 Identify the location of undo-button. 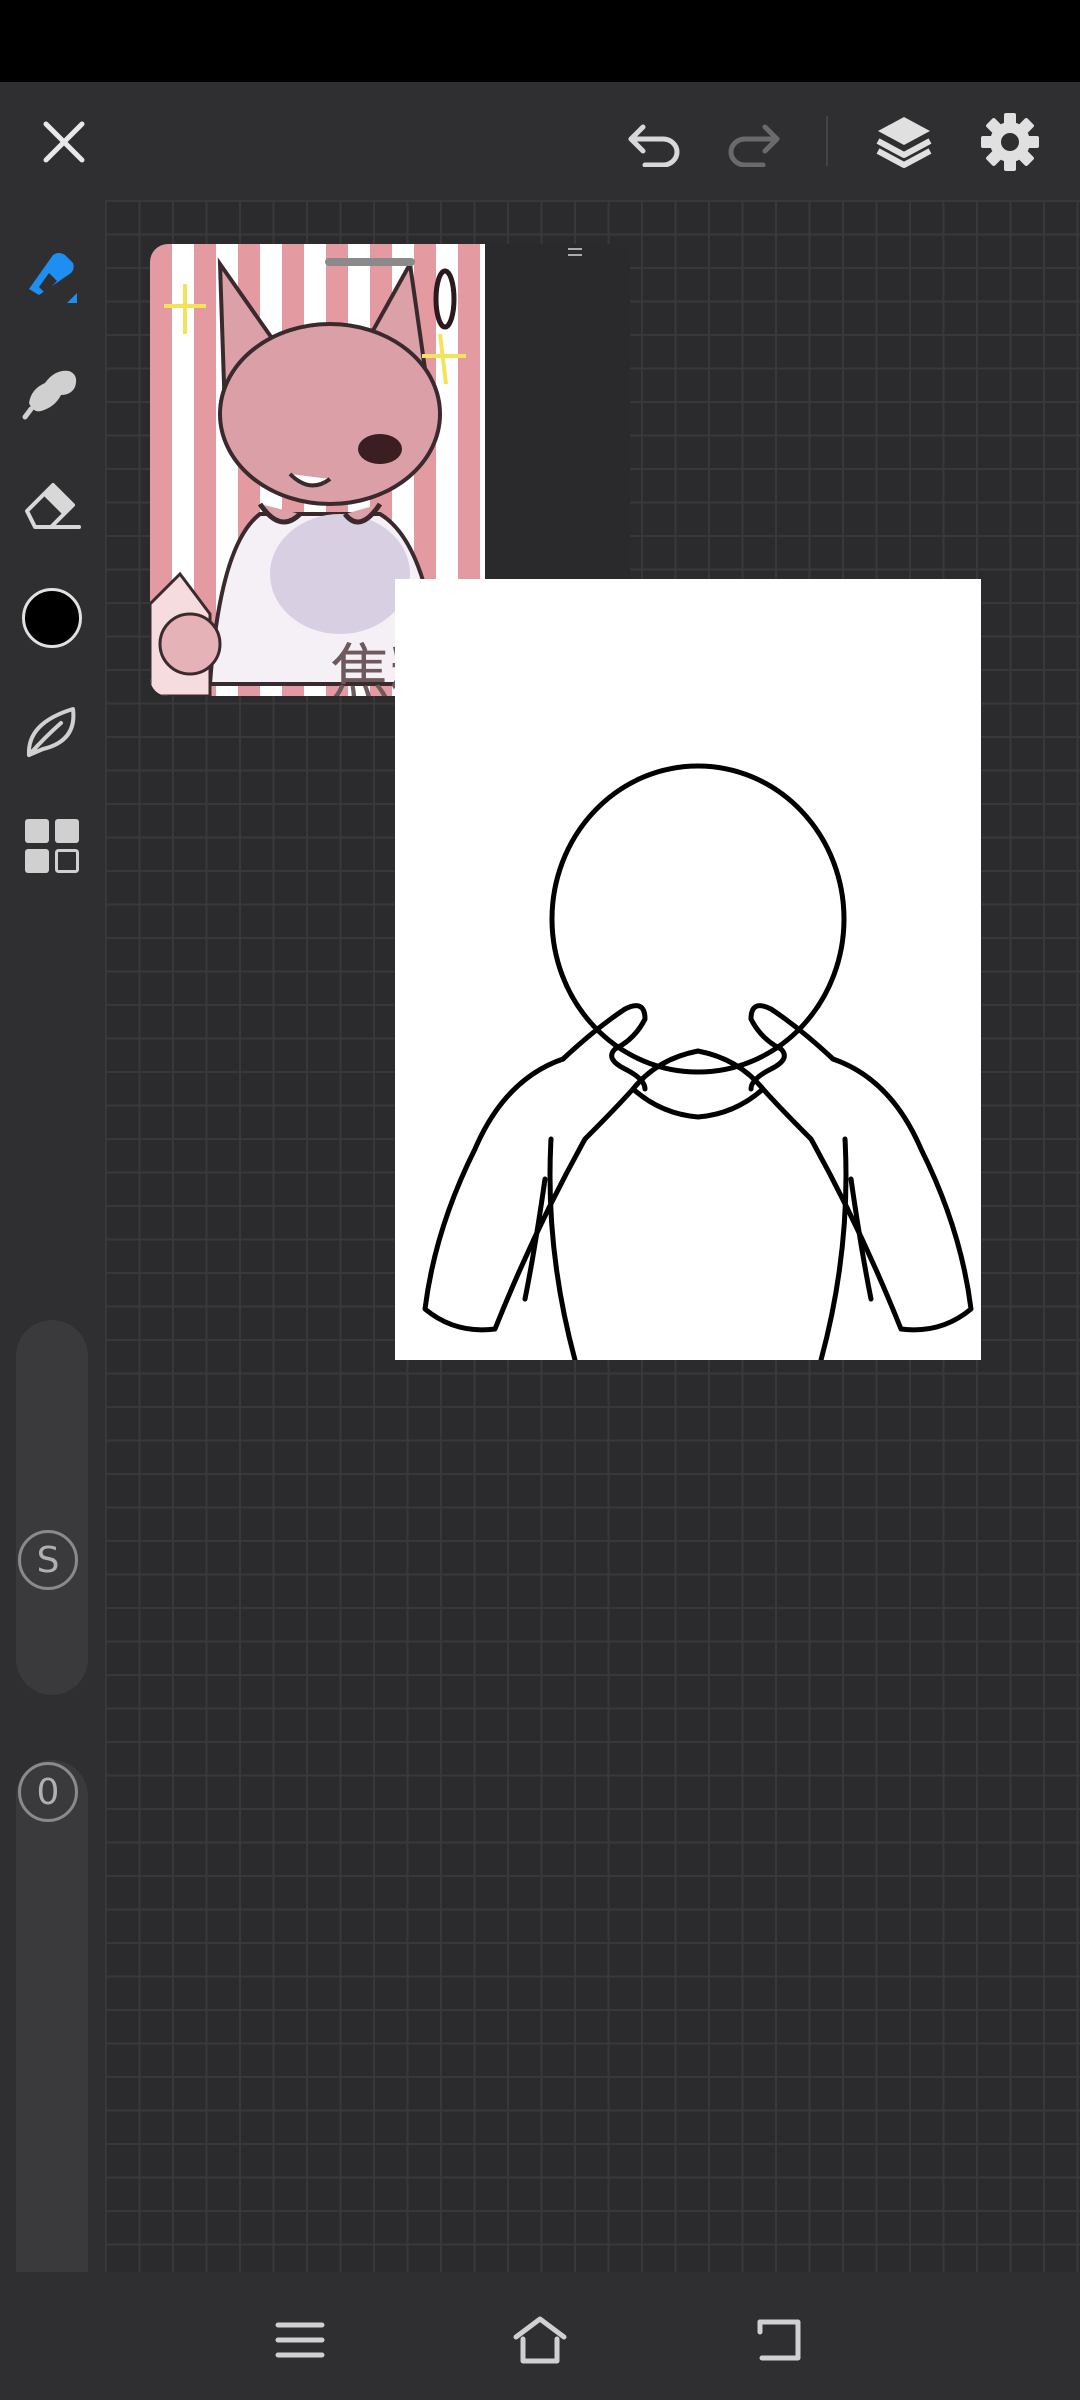
(656, 142).